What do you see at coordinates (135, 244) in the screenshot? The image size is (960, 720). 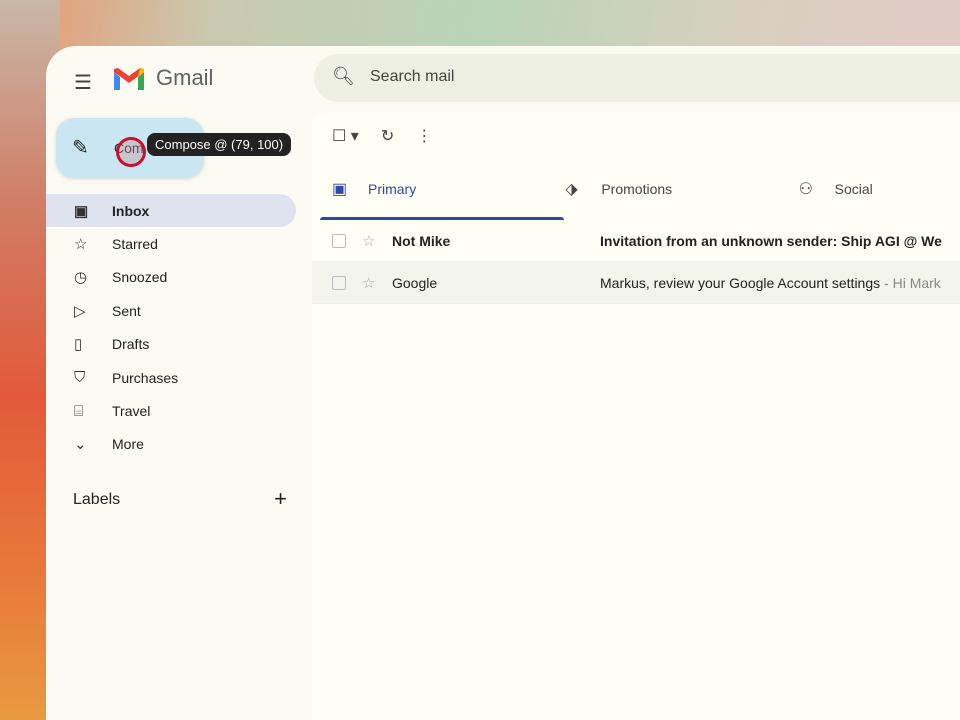 I see `nav-label: Starred` at bounding box center [135, 244].